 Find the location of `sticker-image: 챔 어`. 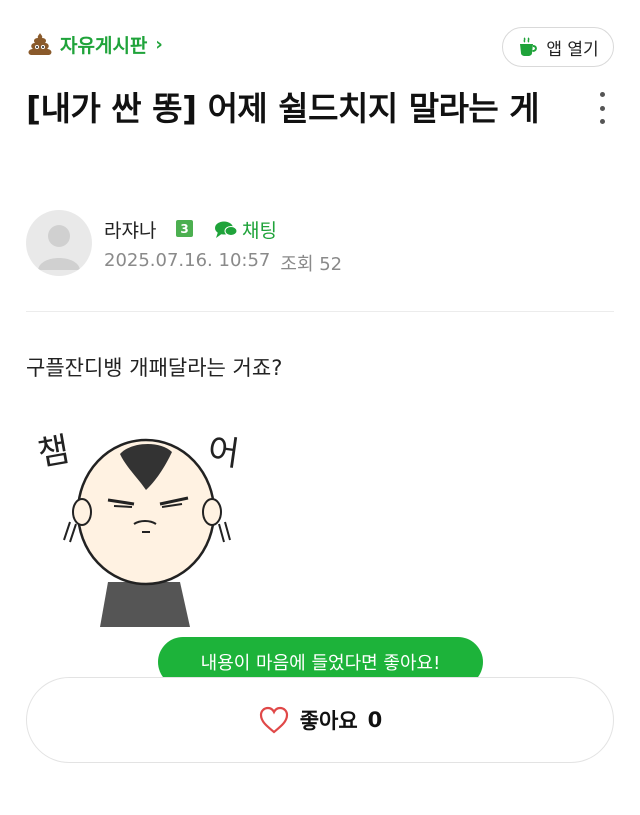

sticker-image: 챔 어 is located at coordinates (138, 528).